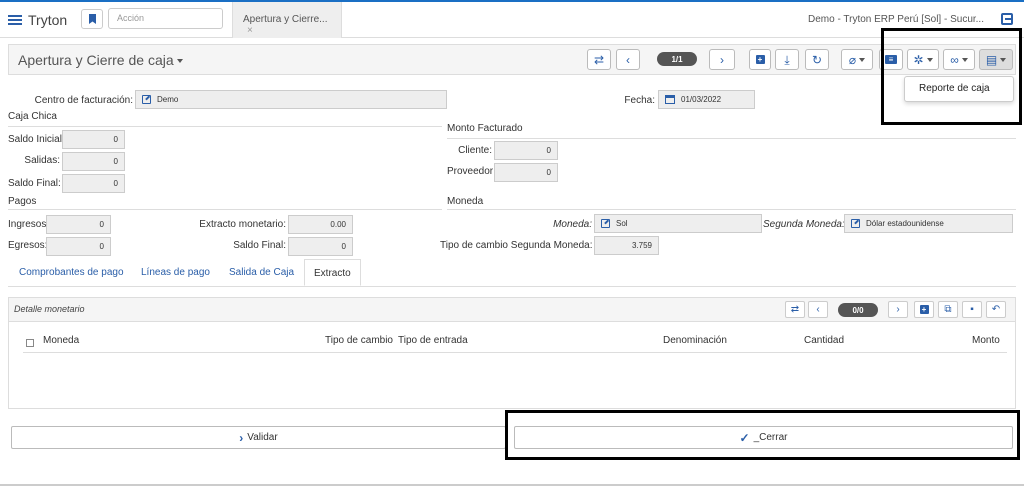 The image size is (1024, 486). I want to click on save-button: ⤓, so click(787, 59).